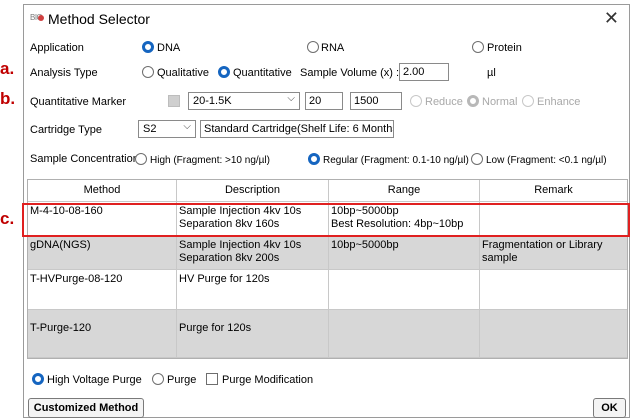  Describe the element at coordinates (150, 129) in the screenshot. I see `cartridge-select-value: S2` at that location.